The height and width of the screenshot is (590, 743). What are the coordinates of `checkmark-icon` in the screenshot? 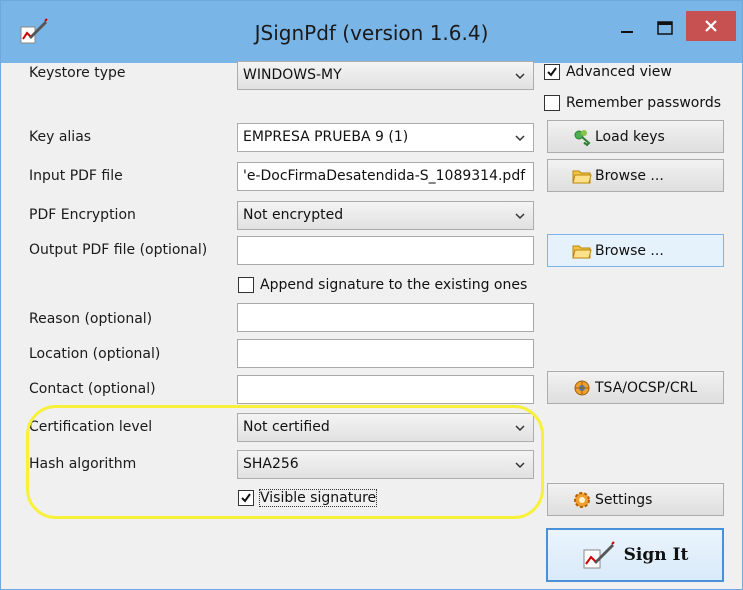 It's located at (552, 72).